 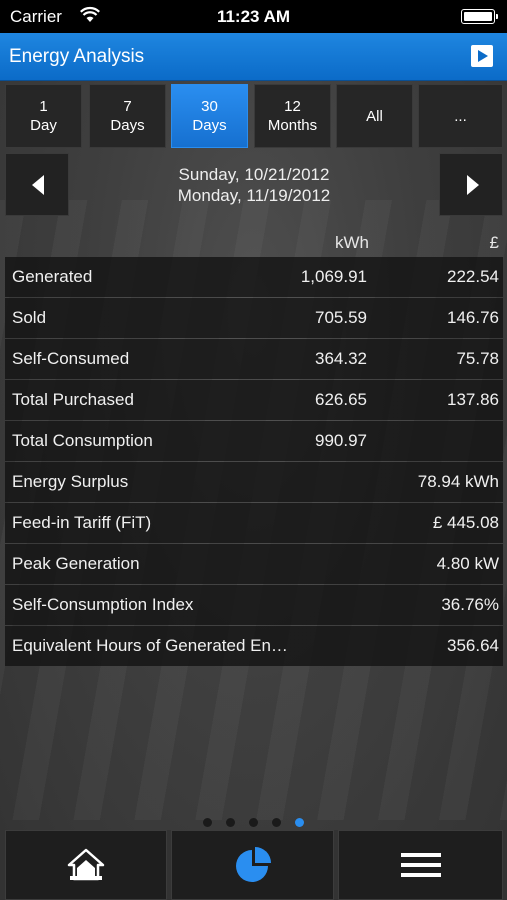 I want to click on table-row: Feed-in Tariff (FiT) £ 445.08, so click(x=254, y=523).